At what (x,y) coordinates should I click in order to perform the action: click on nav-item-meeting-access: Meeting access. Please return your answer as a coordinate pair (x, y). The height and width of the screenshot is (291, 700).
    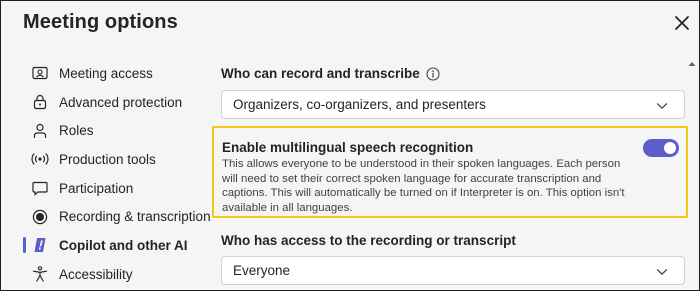
    Looking at the image, I should click on (124, 73).